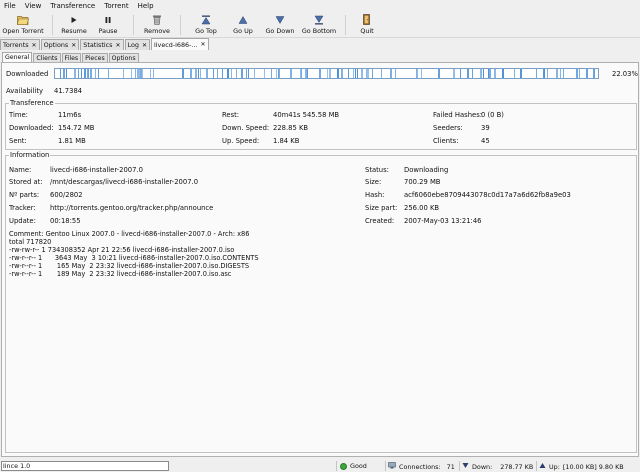  I want to click on remove-button: Remove, so click(157, 25).